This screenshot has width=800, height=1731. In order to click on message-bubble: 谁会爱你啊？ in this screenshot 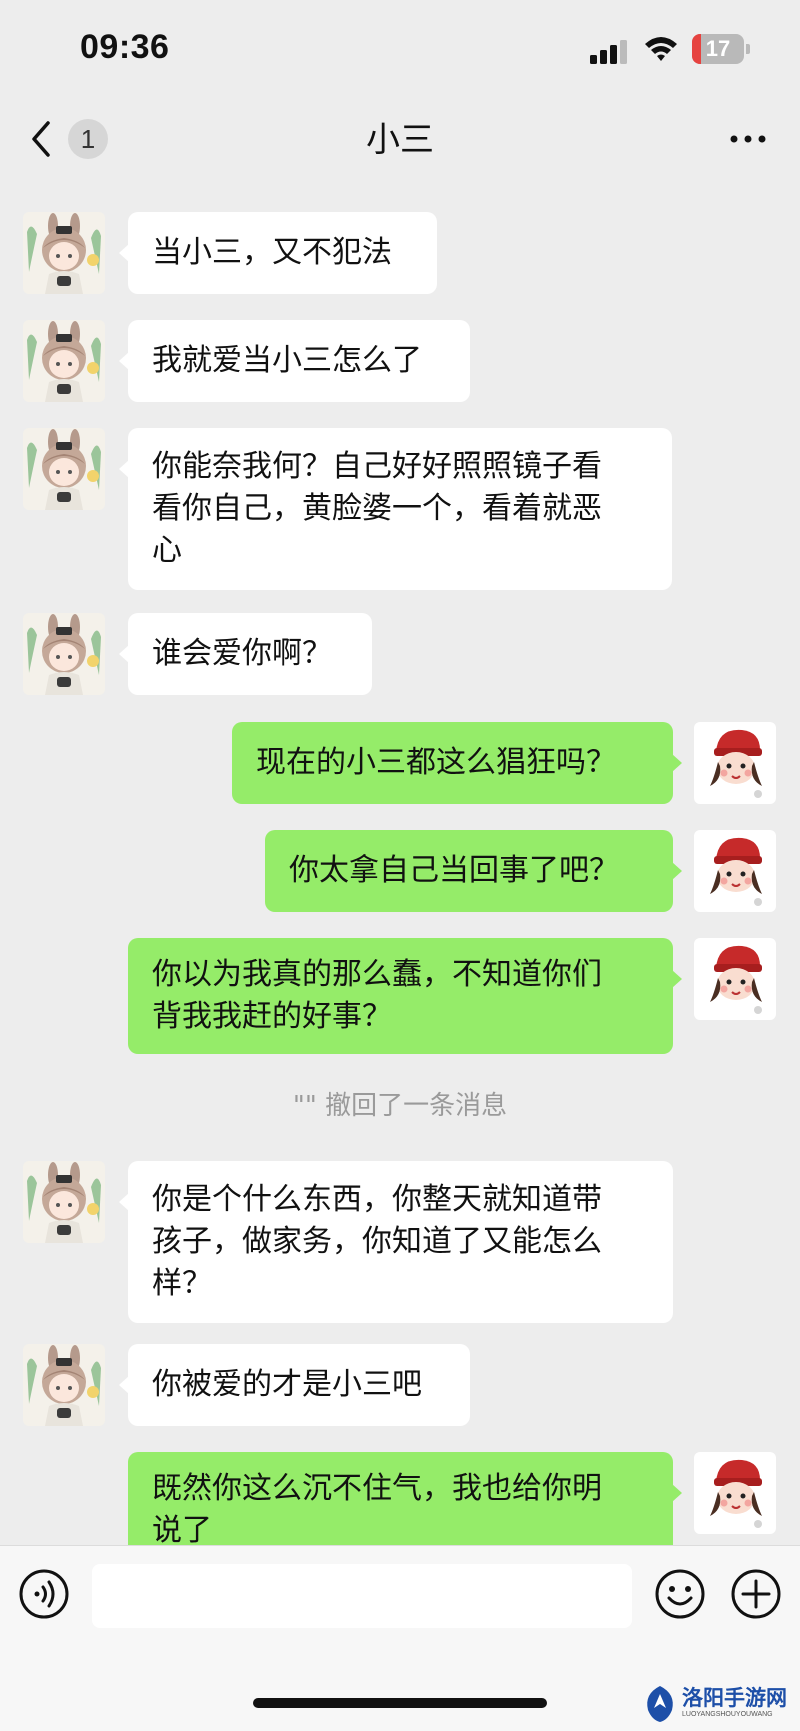, I will do `click(250, 654)`.